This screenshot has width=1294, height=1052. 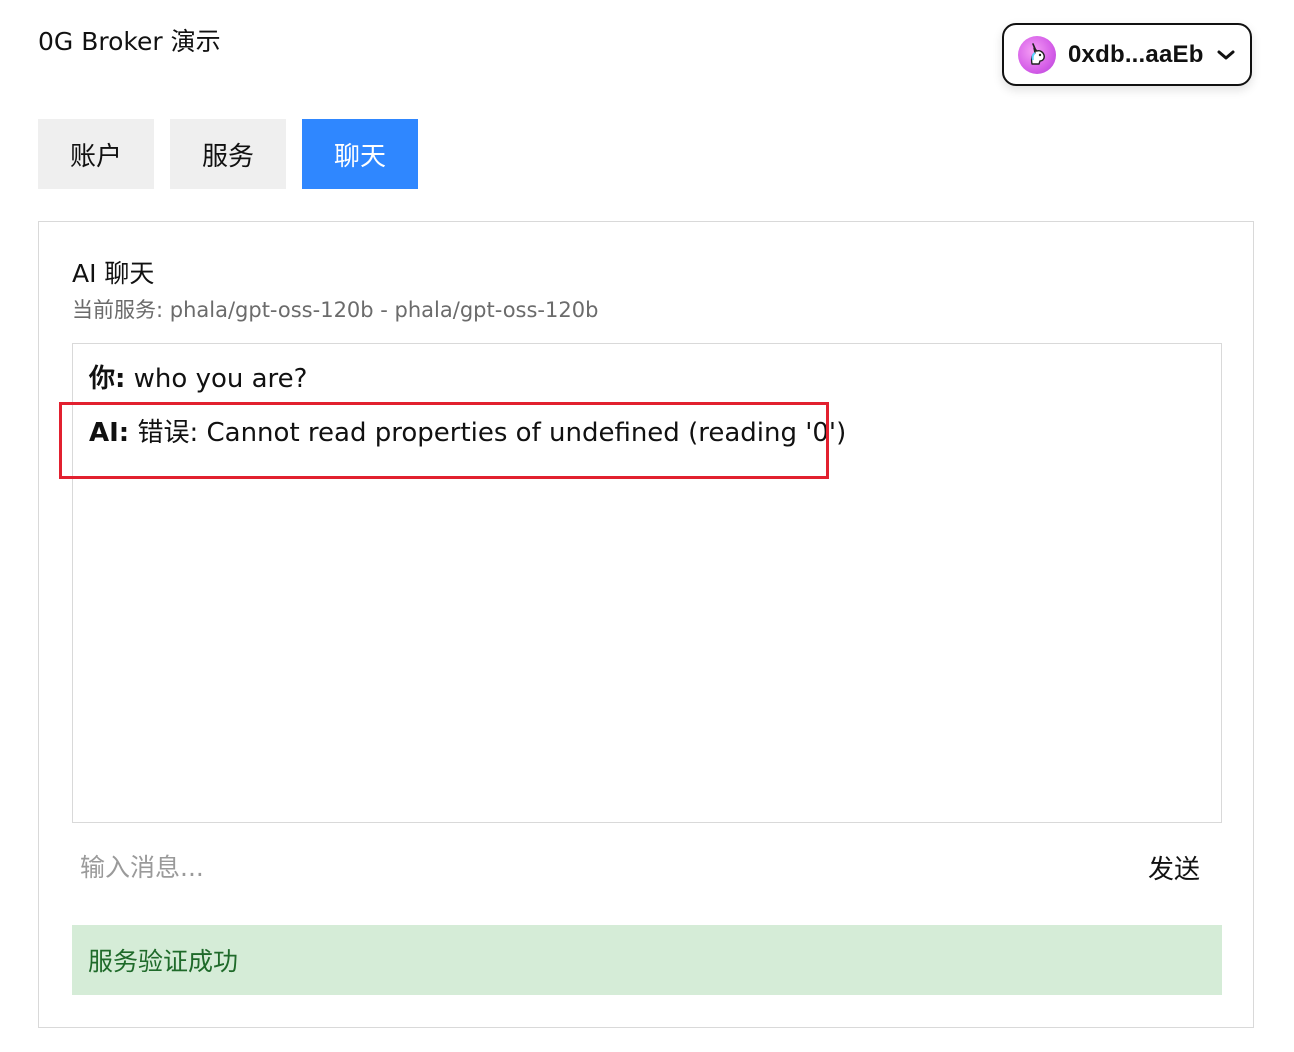 I want to click on chevron-down-icon, so click(x=1226, y=55).